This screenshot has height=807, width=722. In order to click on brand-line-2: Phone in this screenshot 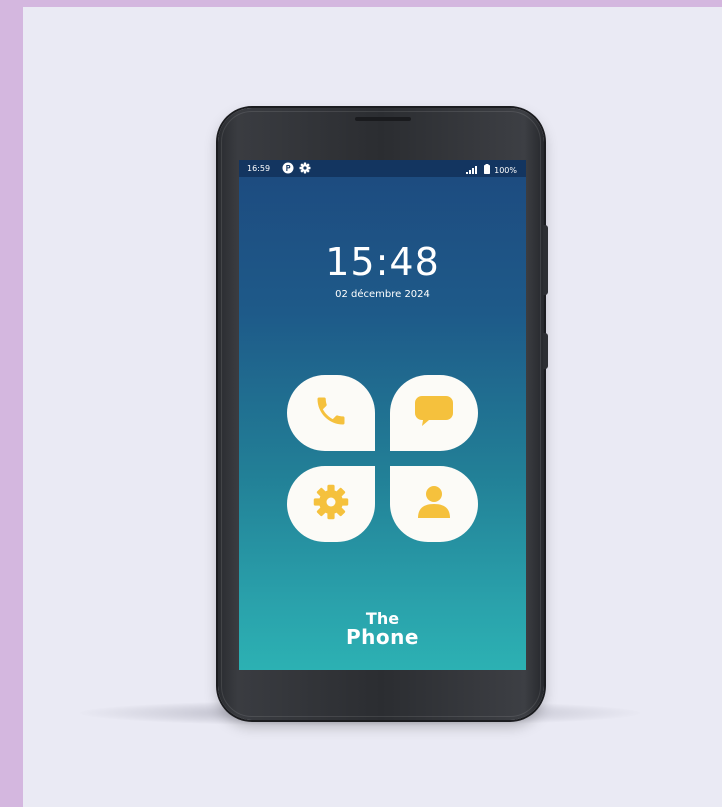, I will do `click(382, 637)`.